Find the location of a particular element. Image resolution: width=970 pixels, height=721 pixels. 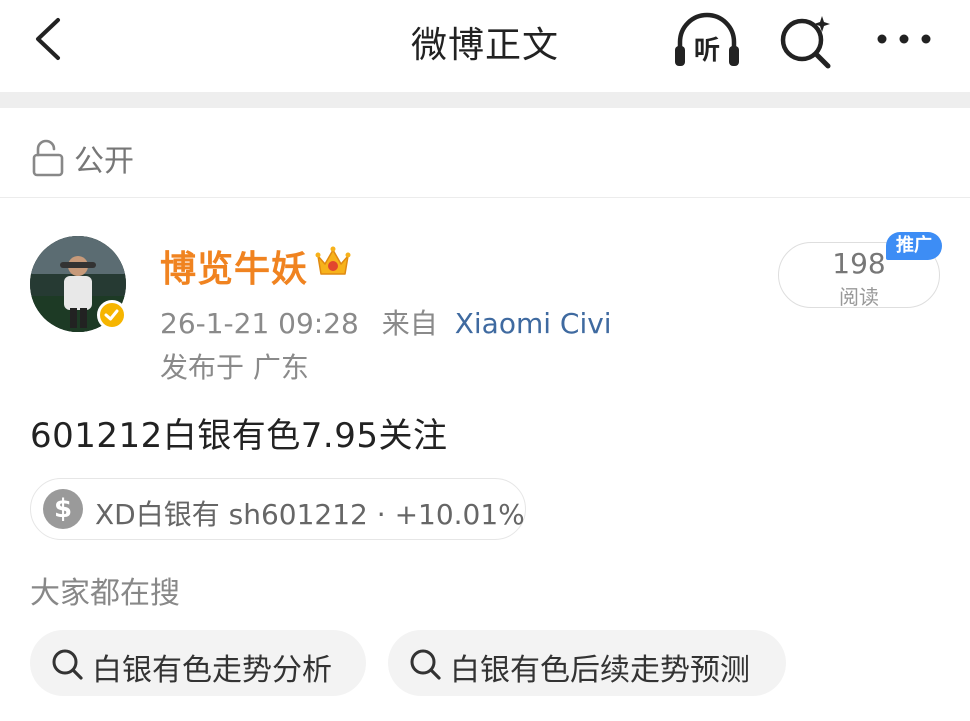

verified-check-icon is located at coordinates (111, 315).